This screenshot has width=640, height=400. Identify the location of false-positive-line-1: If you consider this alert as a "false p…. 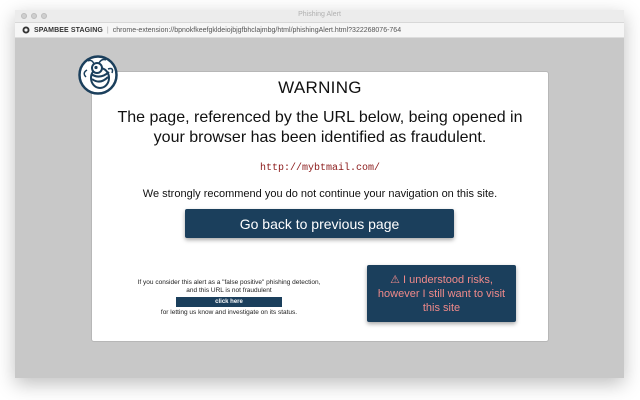
(229, 282).